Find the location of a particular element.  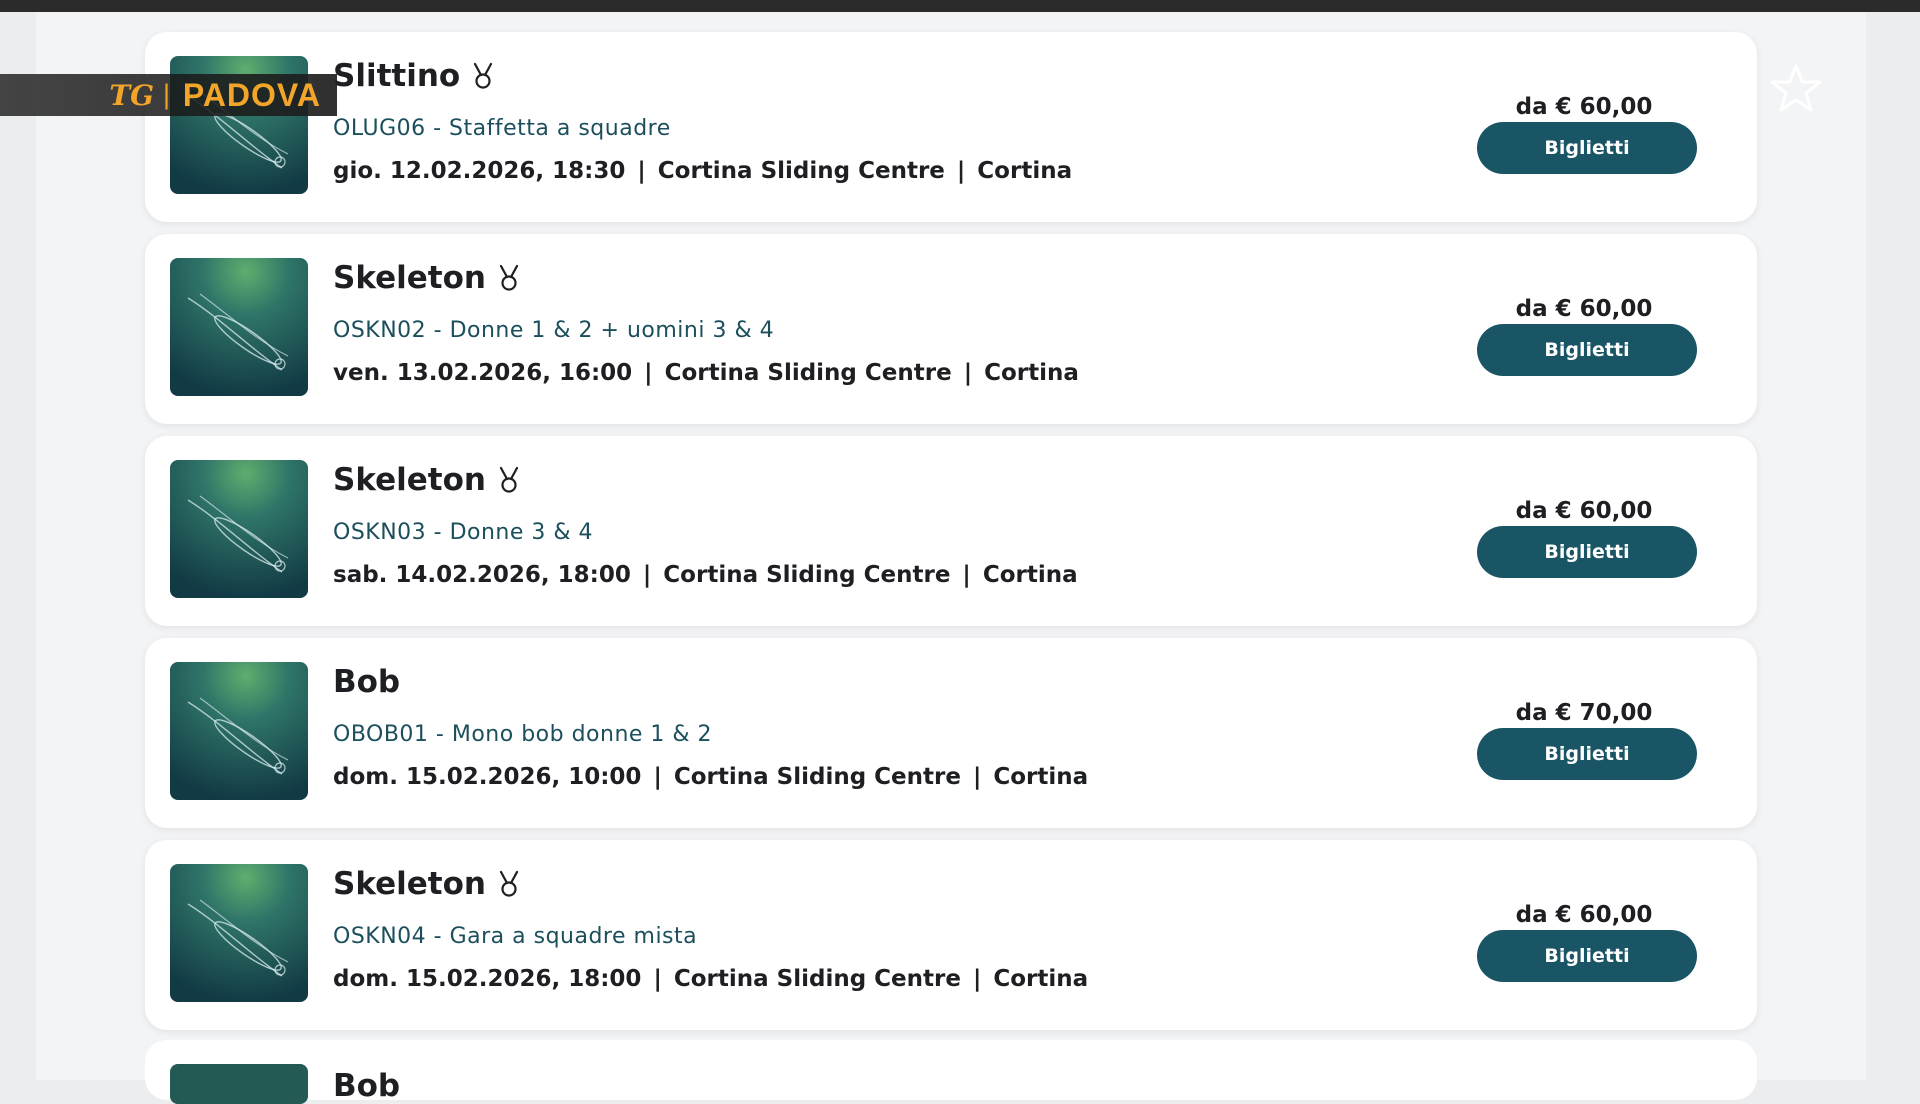

event-datetime: ven. 13.02.2026, 16:00 is located at coordinates (483, 373).